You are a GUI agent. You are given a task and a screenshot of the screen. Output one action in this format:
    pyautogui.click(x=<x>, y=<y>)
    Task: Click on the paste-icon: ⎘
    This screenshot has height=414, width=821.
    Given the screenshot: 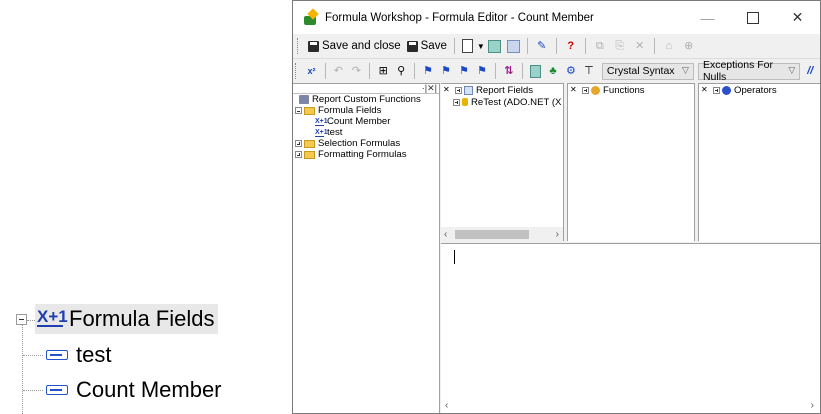 What is the action you would take?
    pyautogui.click(x=620, y=46)
    